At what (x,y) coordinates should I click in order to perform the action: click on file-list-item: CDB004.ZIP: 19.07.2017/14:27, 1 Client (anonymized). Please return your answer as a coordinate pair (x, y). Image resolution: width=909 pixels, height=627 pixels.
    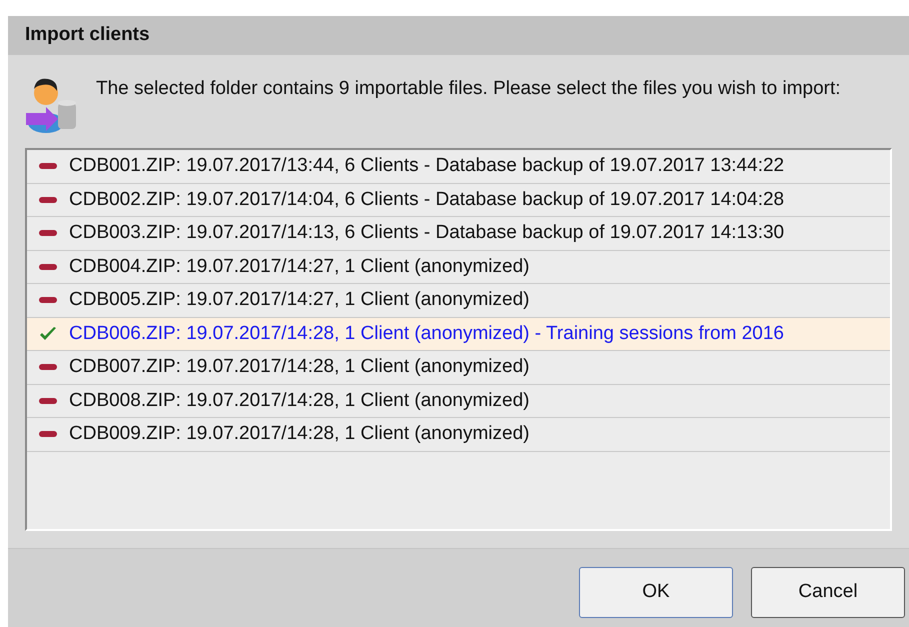
    Looking at the image, I should click on (458, 267).